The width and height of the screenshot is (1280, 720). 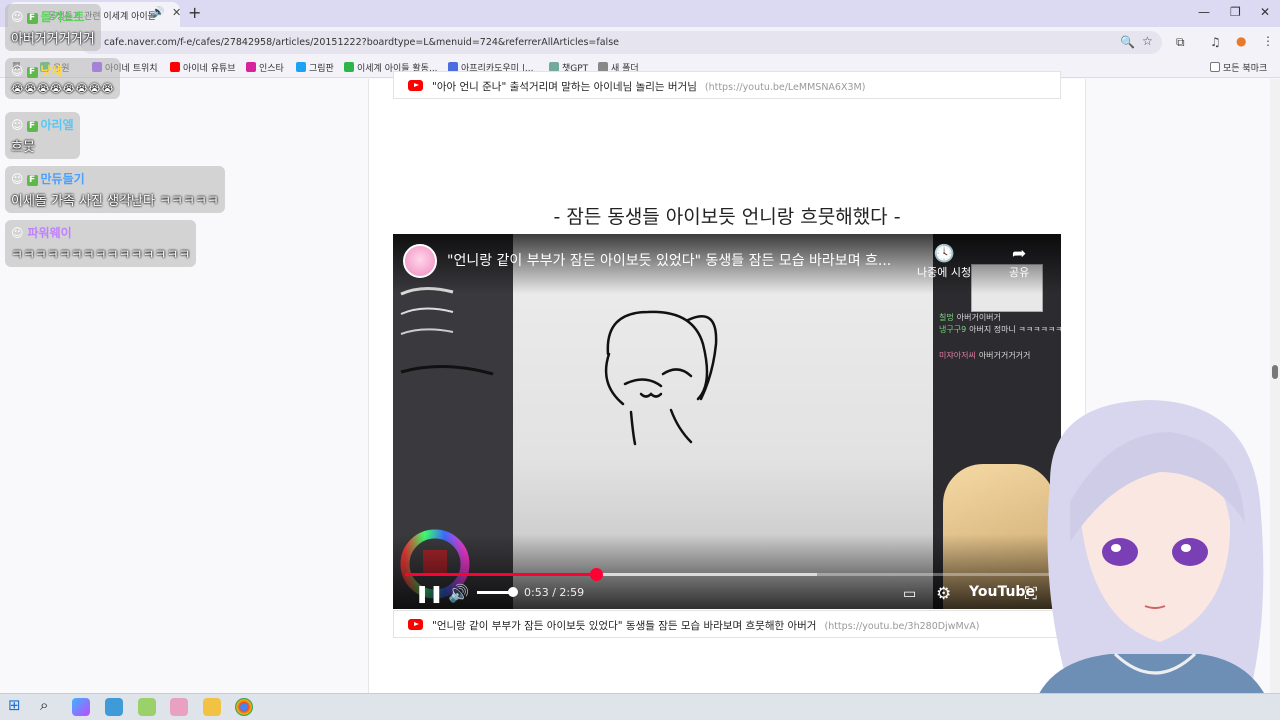 I want to click on paint-app-icon, so click(x=147, y=707).